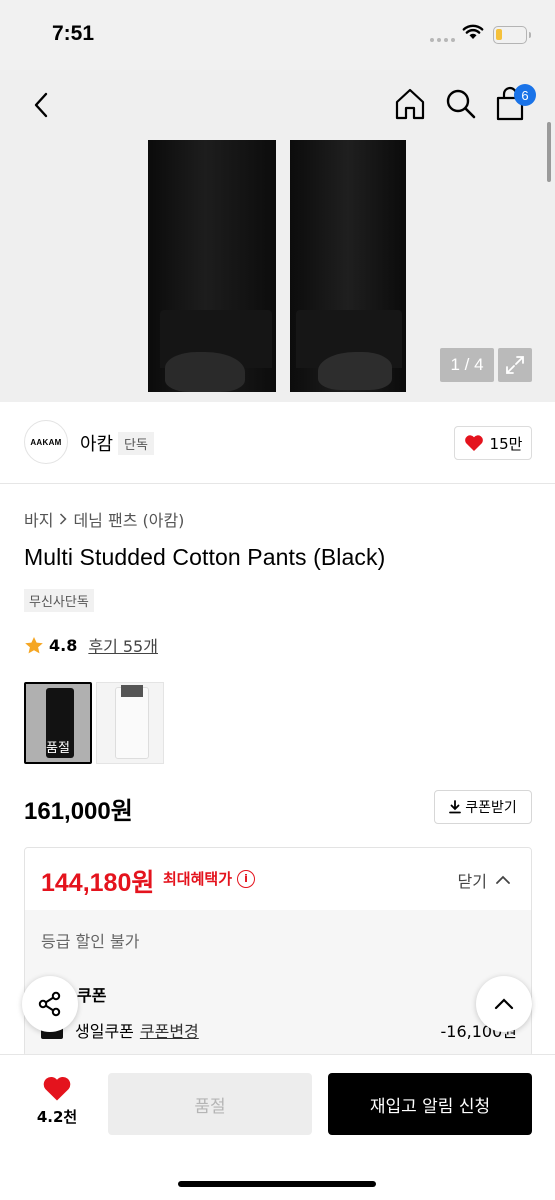 This screenshot has width=555, height=1200. I want to click on share-button, so click(50, 1004).